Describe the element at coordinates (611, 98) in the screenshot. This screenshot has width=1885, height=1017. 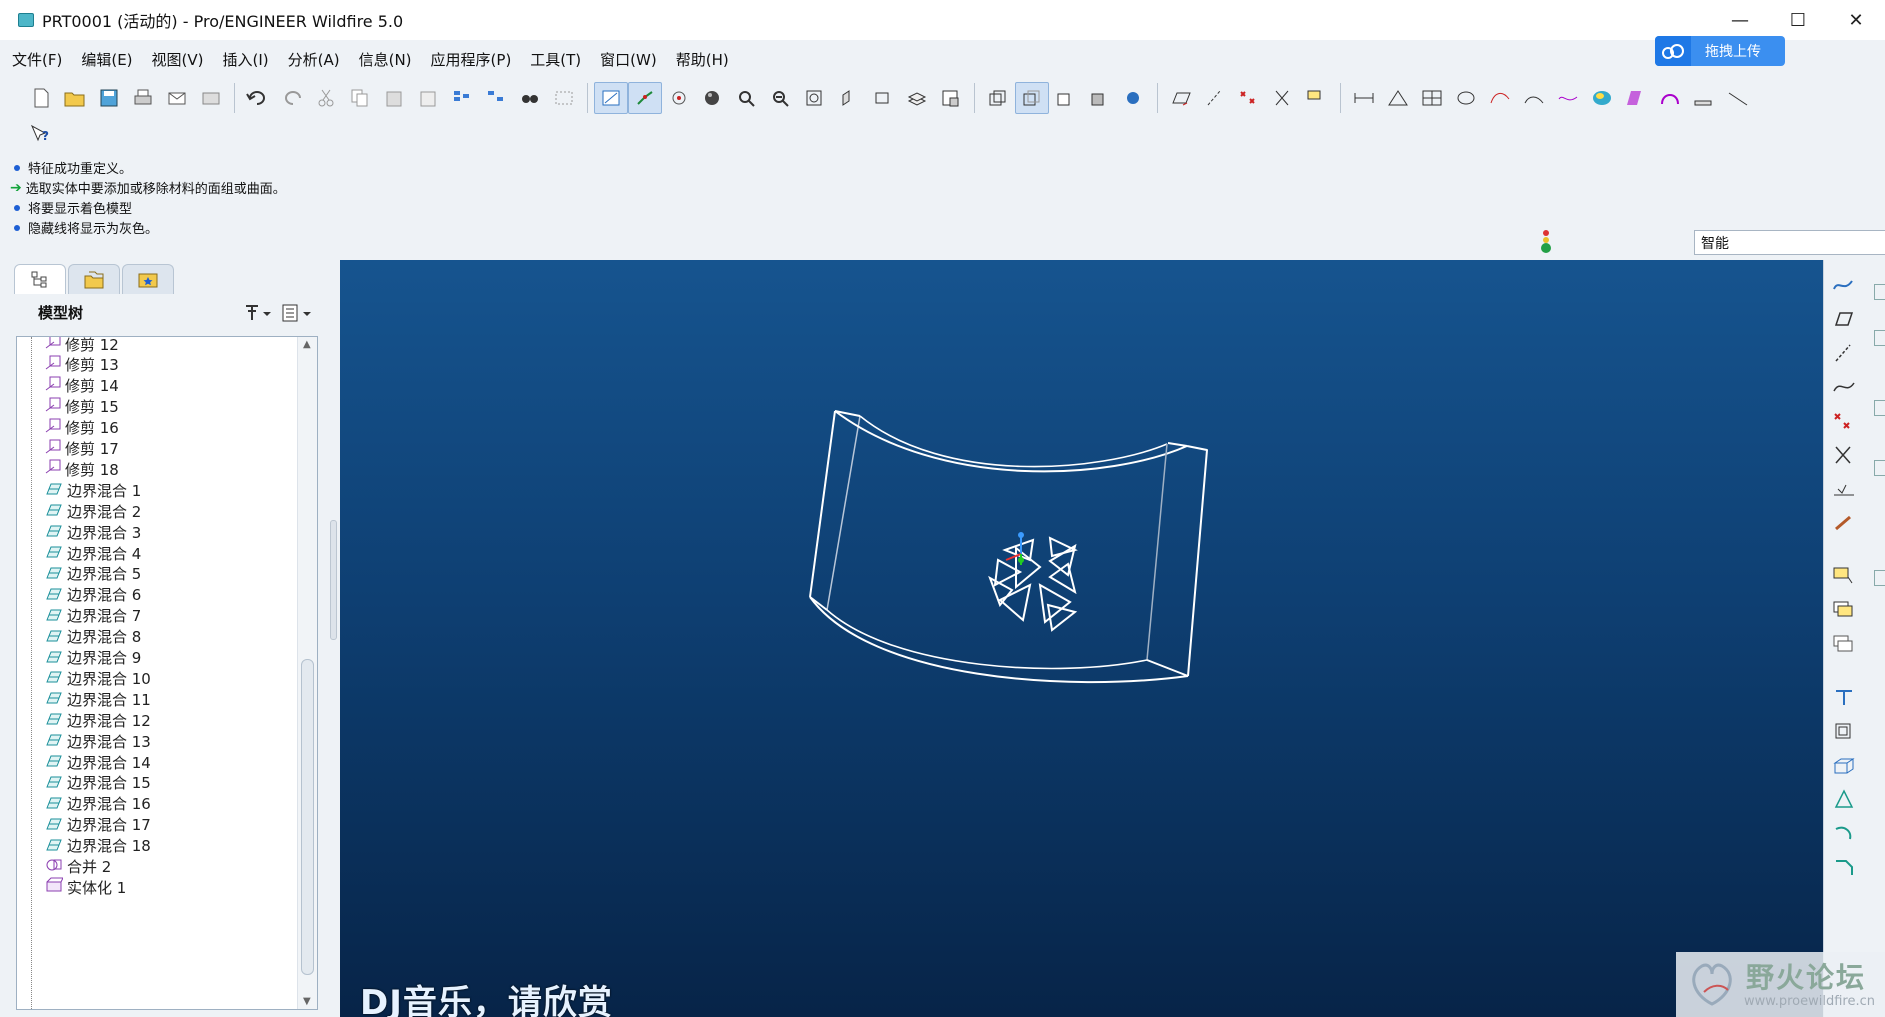
I see `repaint-icon` at that location.